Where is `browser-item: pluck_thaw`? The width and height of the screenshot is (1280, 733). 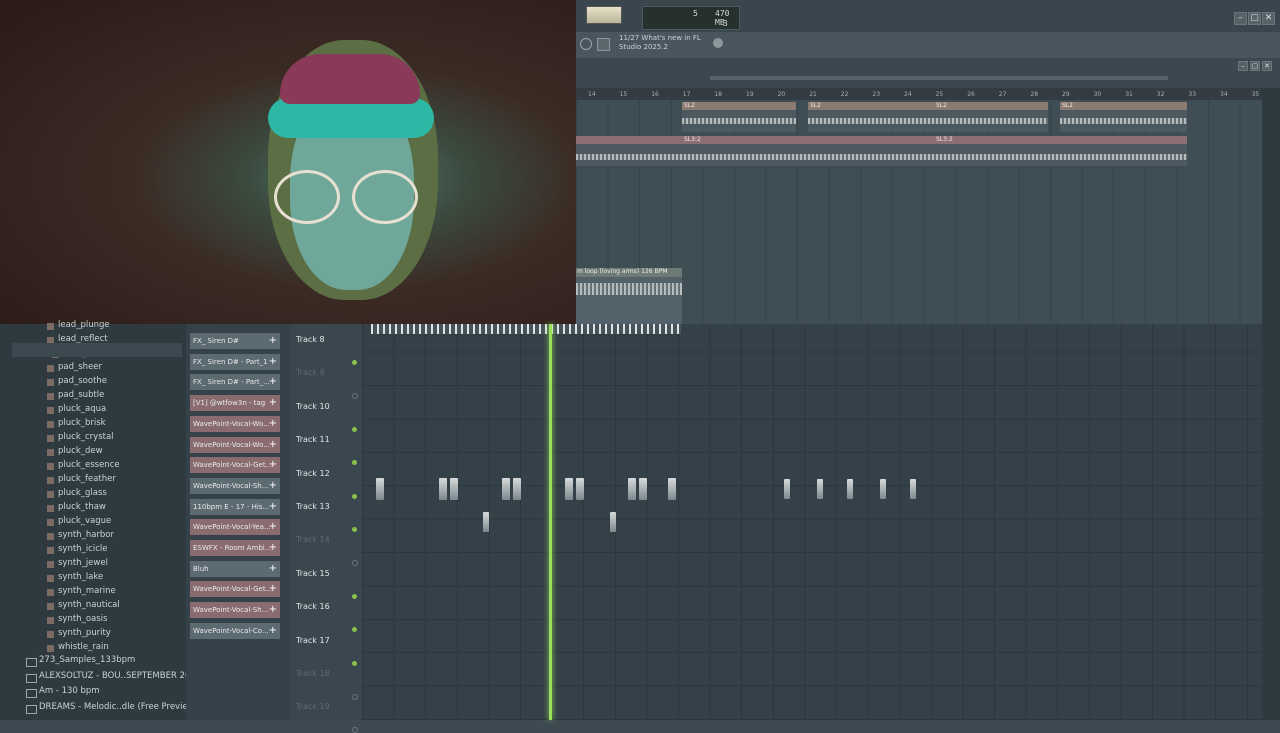
browser-item: pluck_thaw is located at coordinates (82, 507).